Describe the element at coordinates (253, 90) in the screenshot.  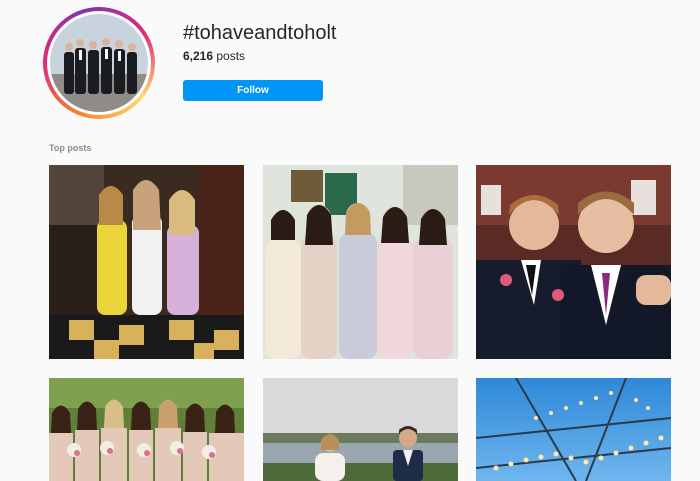
I see `follow-button: Follow` at that location.